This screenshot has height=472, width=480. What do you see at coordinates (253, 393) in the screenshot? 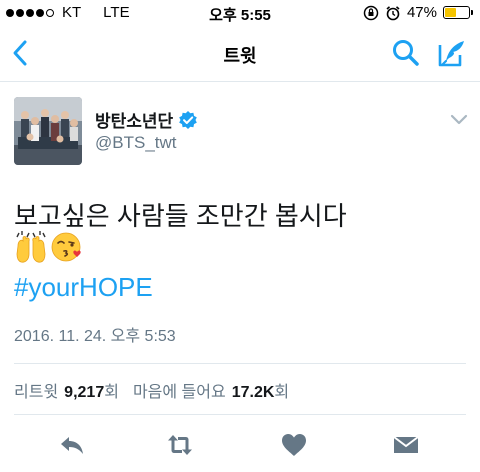
I see `like-count: 17.2K` at bounding box center [253, 393].